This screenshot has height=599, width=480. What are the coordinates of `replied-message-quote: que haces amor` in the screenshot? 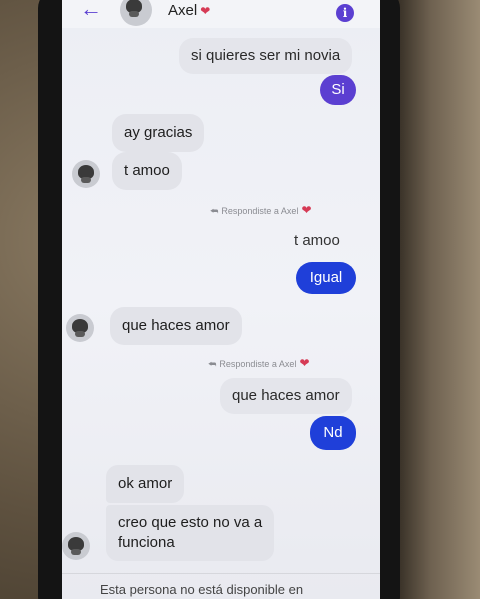 It's located at (286, 396).